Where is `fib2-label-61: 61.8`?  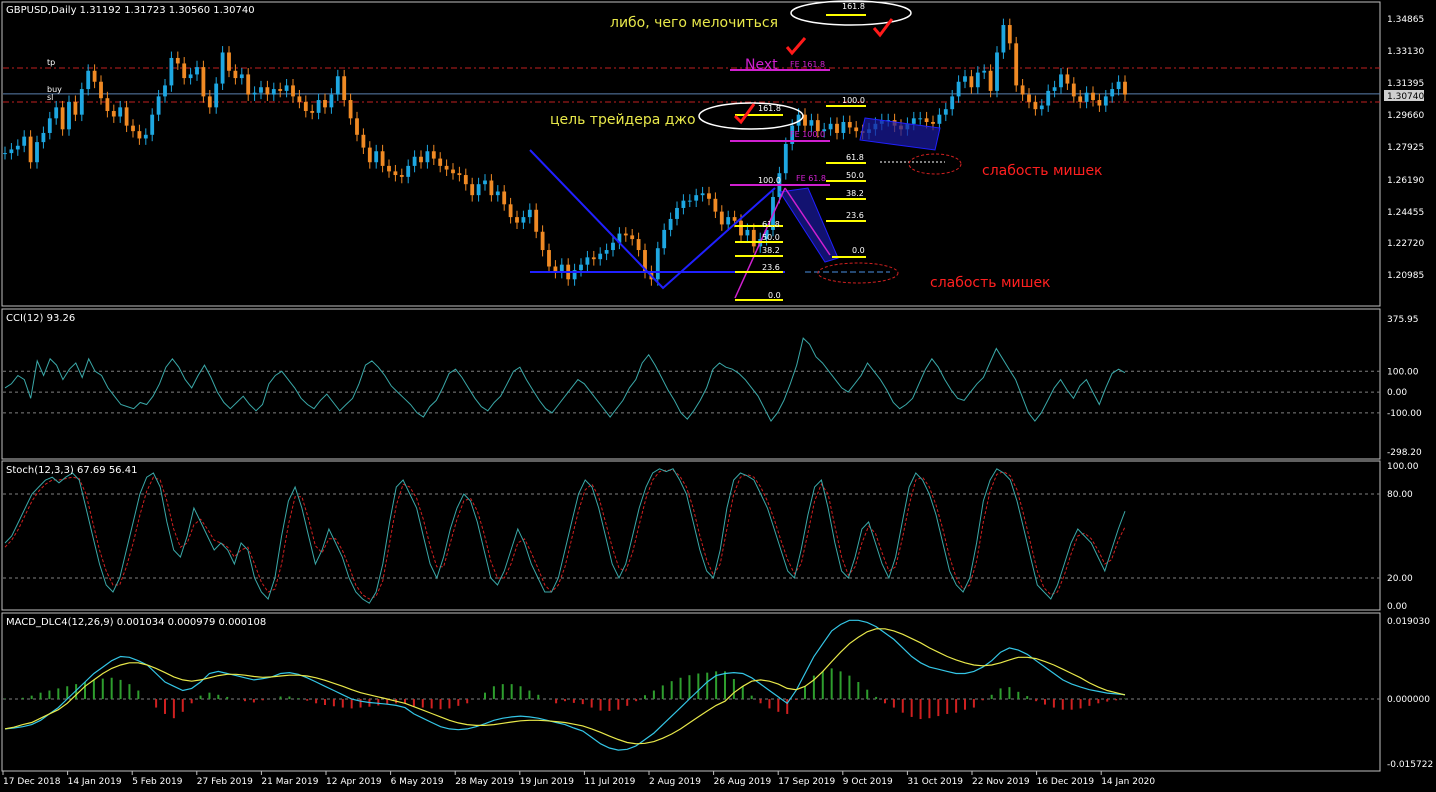 fib2-label-61: 61.8 is located at coordinates (855, 157).